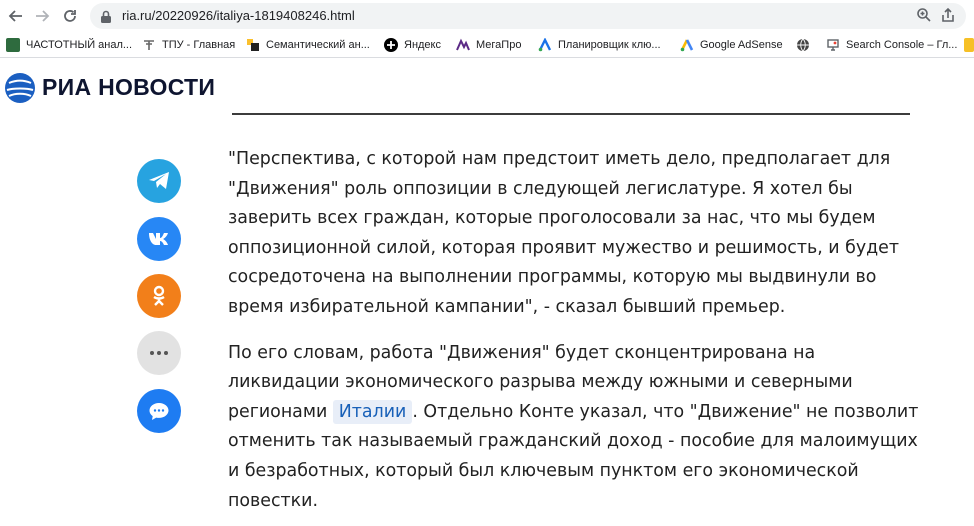  What do you see at coordinates (20, 88) in the screenshot?
I see `ria-logo-icon` at bounding box center [20, 88].